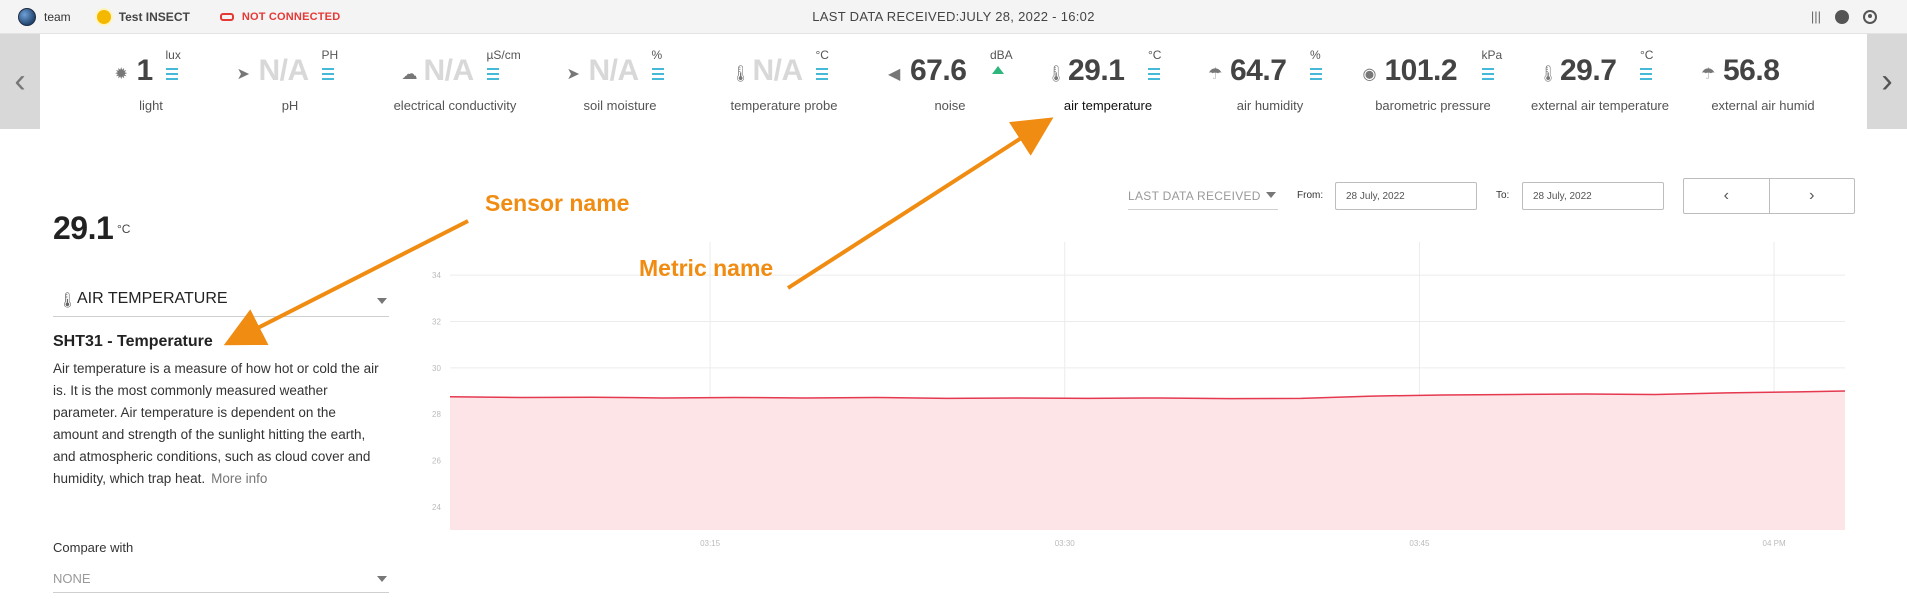 The image size is (1907, 610). What do you see at coordinates (557, 203) in the screenshot?
I see `sensor-name-annotation: Sensor name` at bounding box center [557, 203].